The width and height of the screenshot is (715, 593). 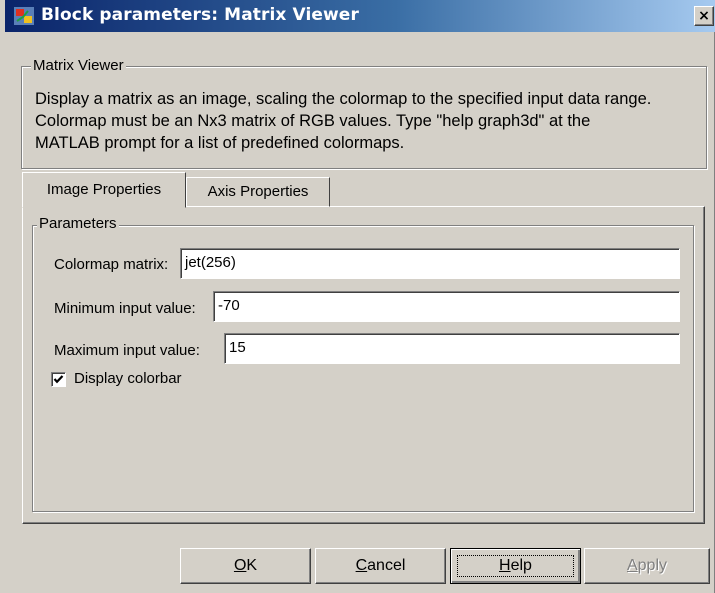 I want to click on min-input-field: -70, so click(x=446, y=306).